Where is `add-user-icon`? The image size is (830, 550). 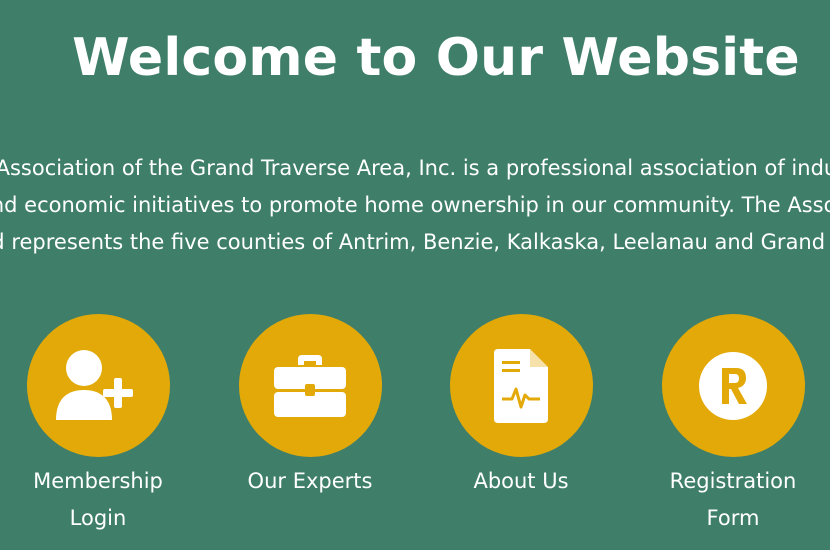
add-user-icon is located at coordinates (94, 384).